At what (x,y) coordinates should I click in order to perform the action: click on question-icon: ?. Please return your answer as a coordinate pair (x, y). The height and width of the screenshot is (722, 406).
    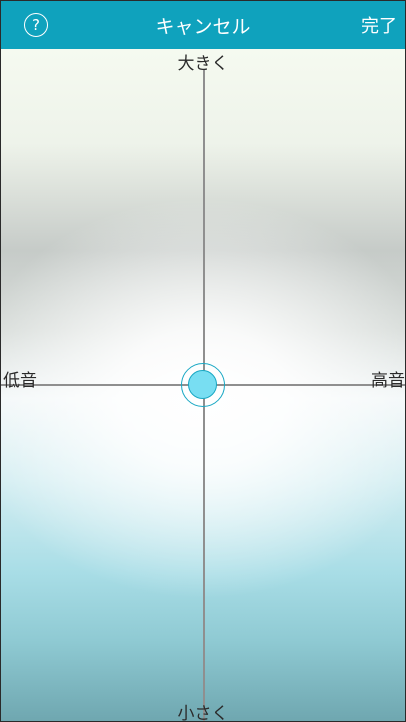
    Looking at the image, I should click on (36, 24).